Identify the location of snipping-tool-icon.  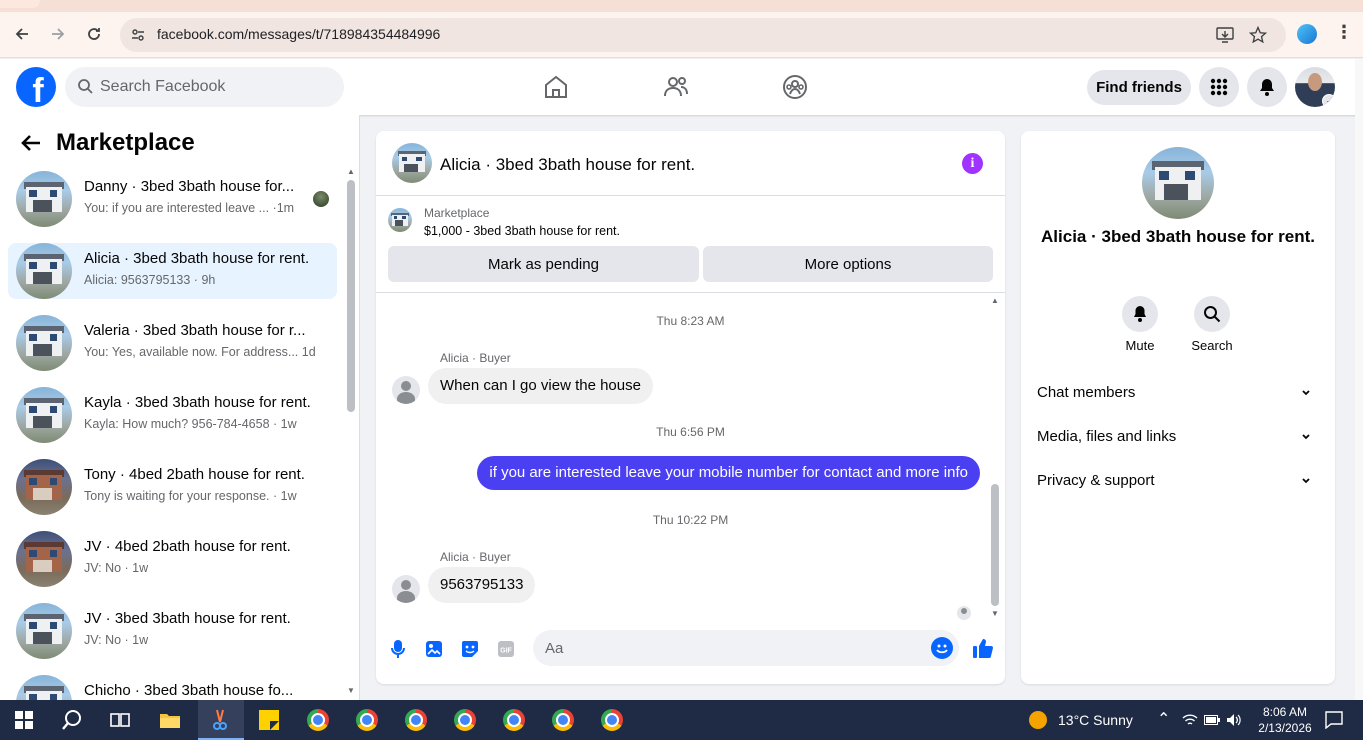
(220, 720).